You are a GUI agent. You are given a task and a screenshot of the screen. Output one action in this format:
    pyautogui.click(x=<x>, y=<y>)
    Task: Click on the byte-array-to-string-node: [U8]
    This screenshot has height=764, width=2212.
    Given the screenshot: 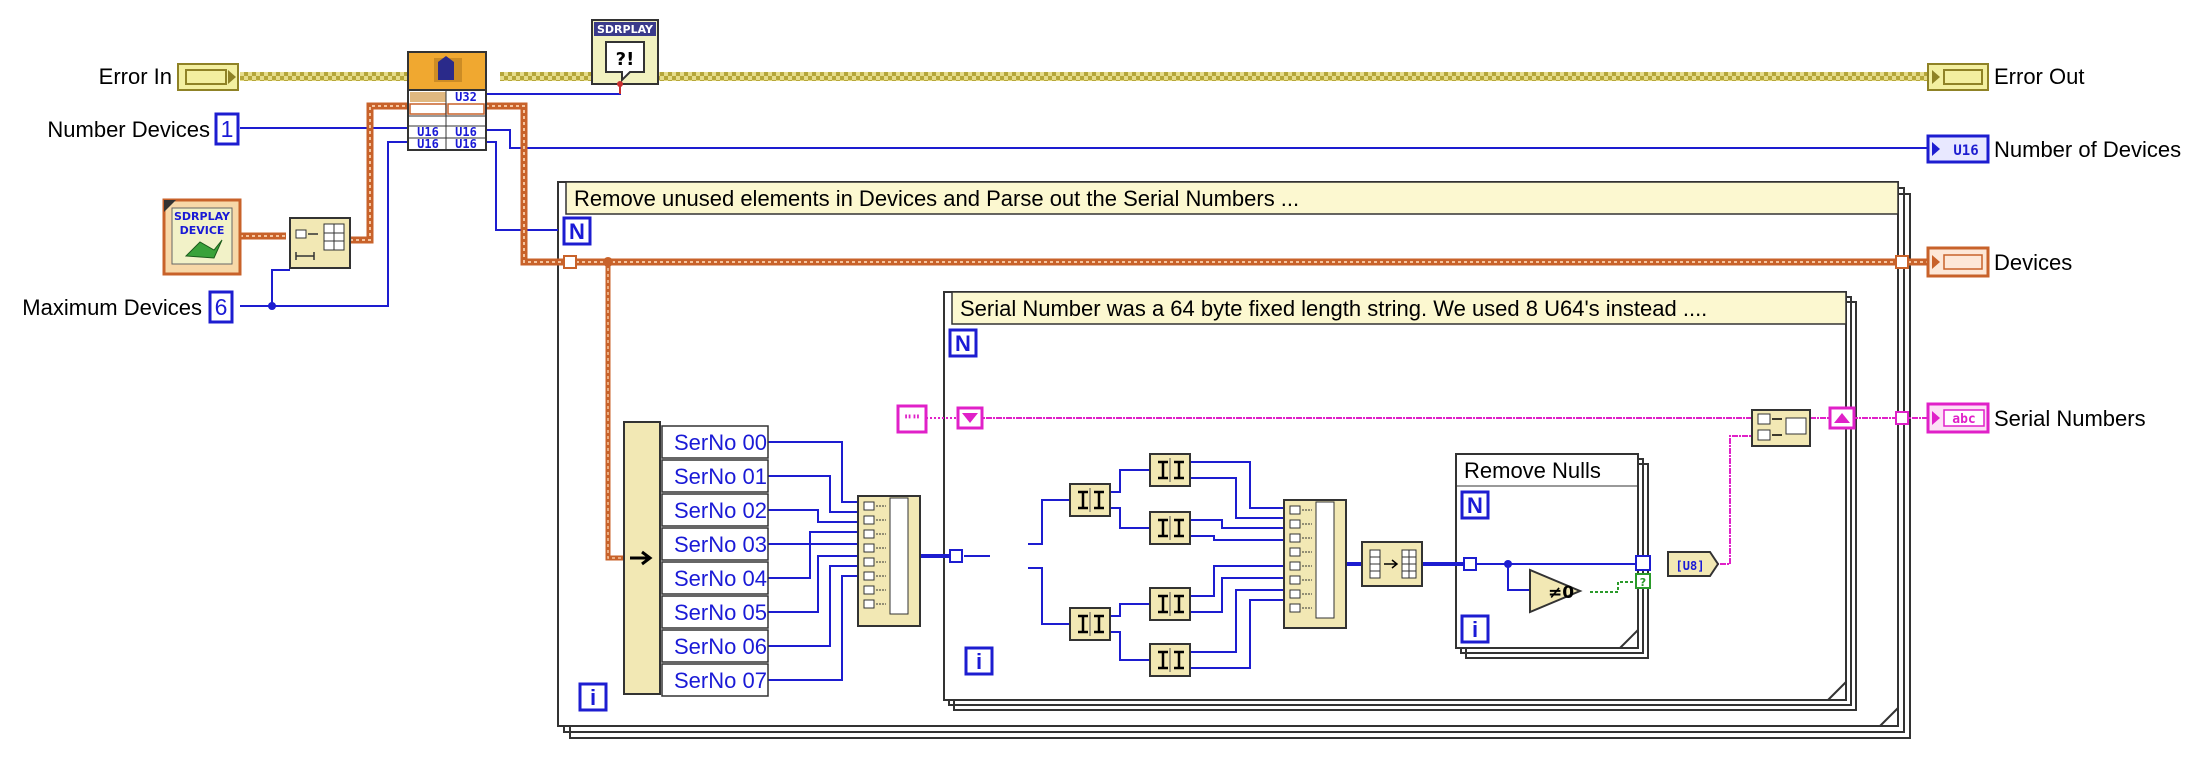 What is the action you would take?
    pyautogui.click(x=1693, y=564)
    